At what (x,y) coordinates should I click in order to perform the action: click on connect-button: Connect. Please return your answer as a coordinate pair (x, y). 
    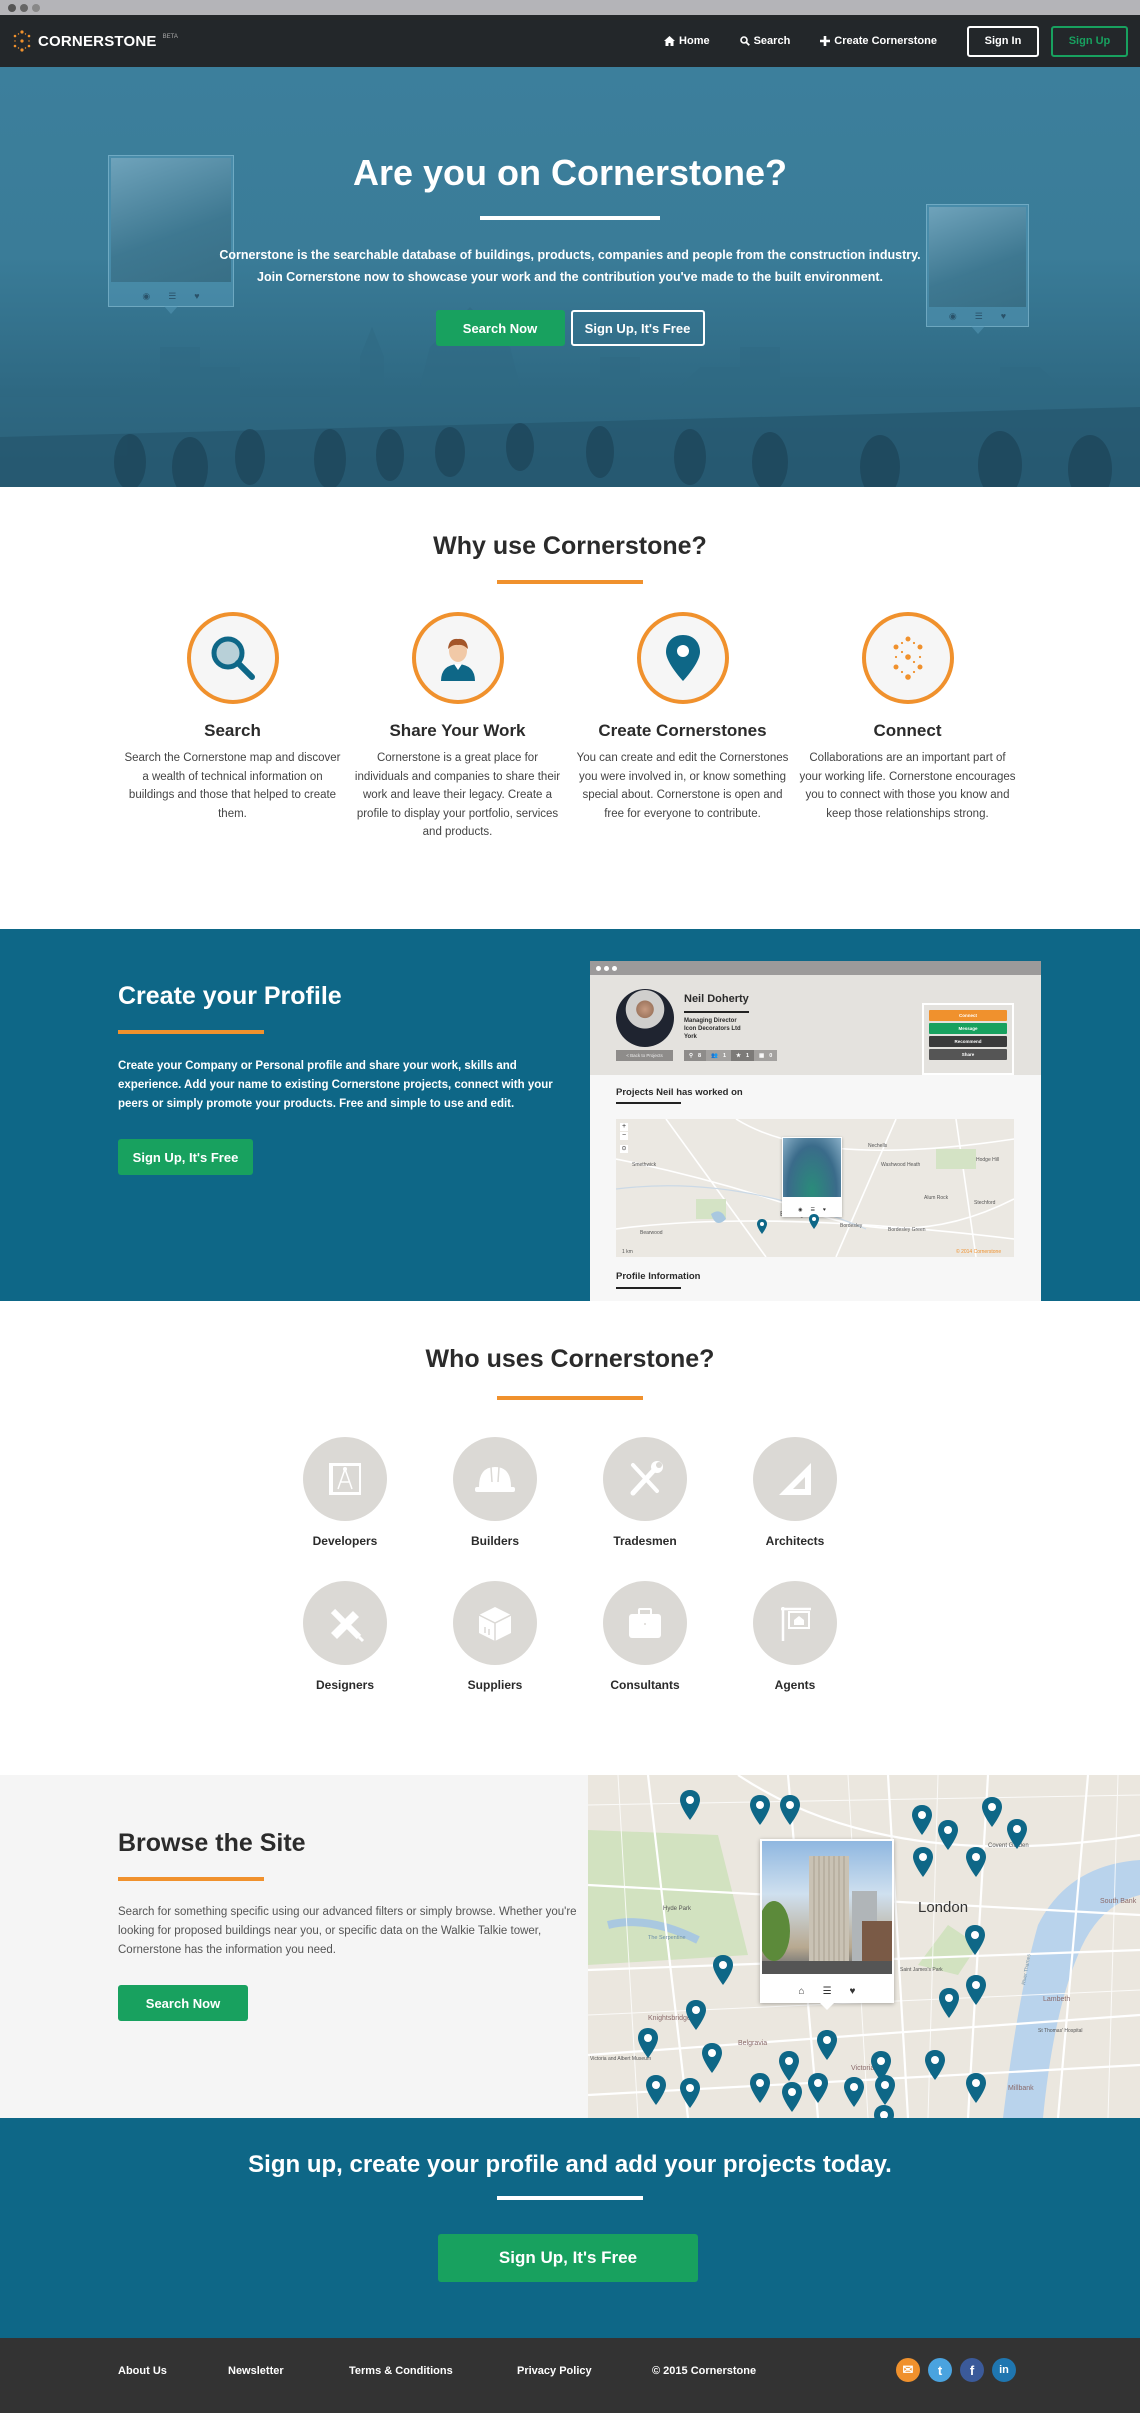
    Looking at the image, I should click on (968, 1015).